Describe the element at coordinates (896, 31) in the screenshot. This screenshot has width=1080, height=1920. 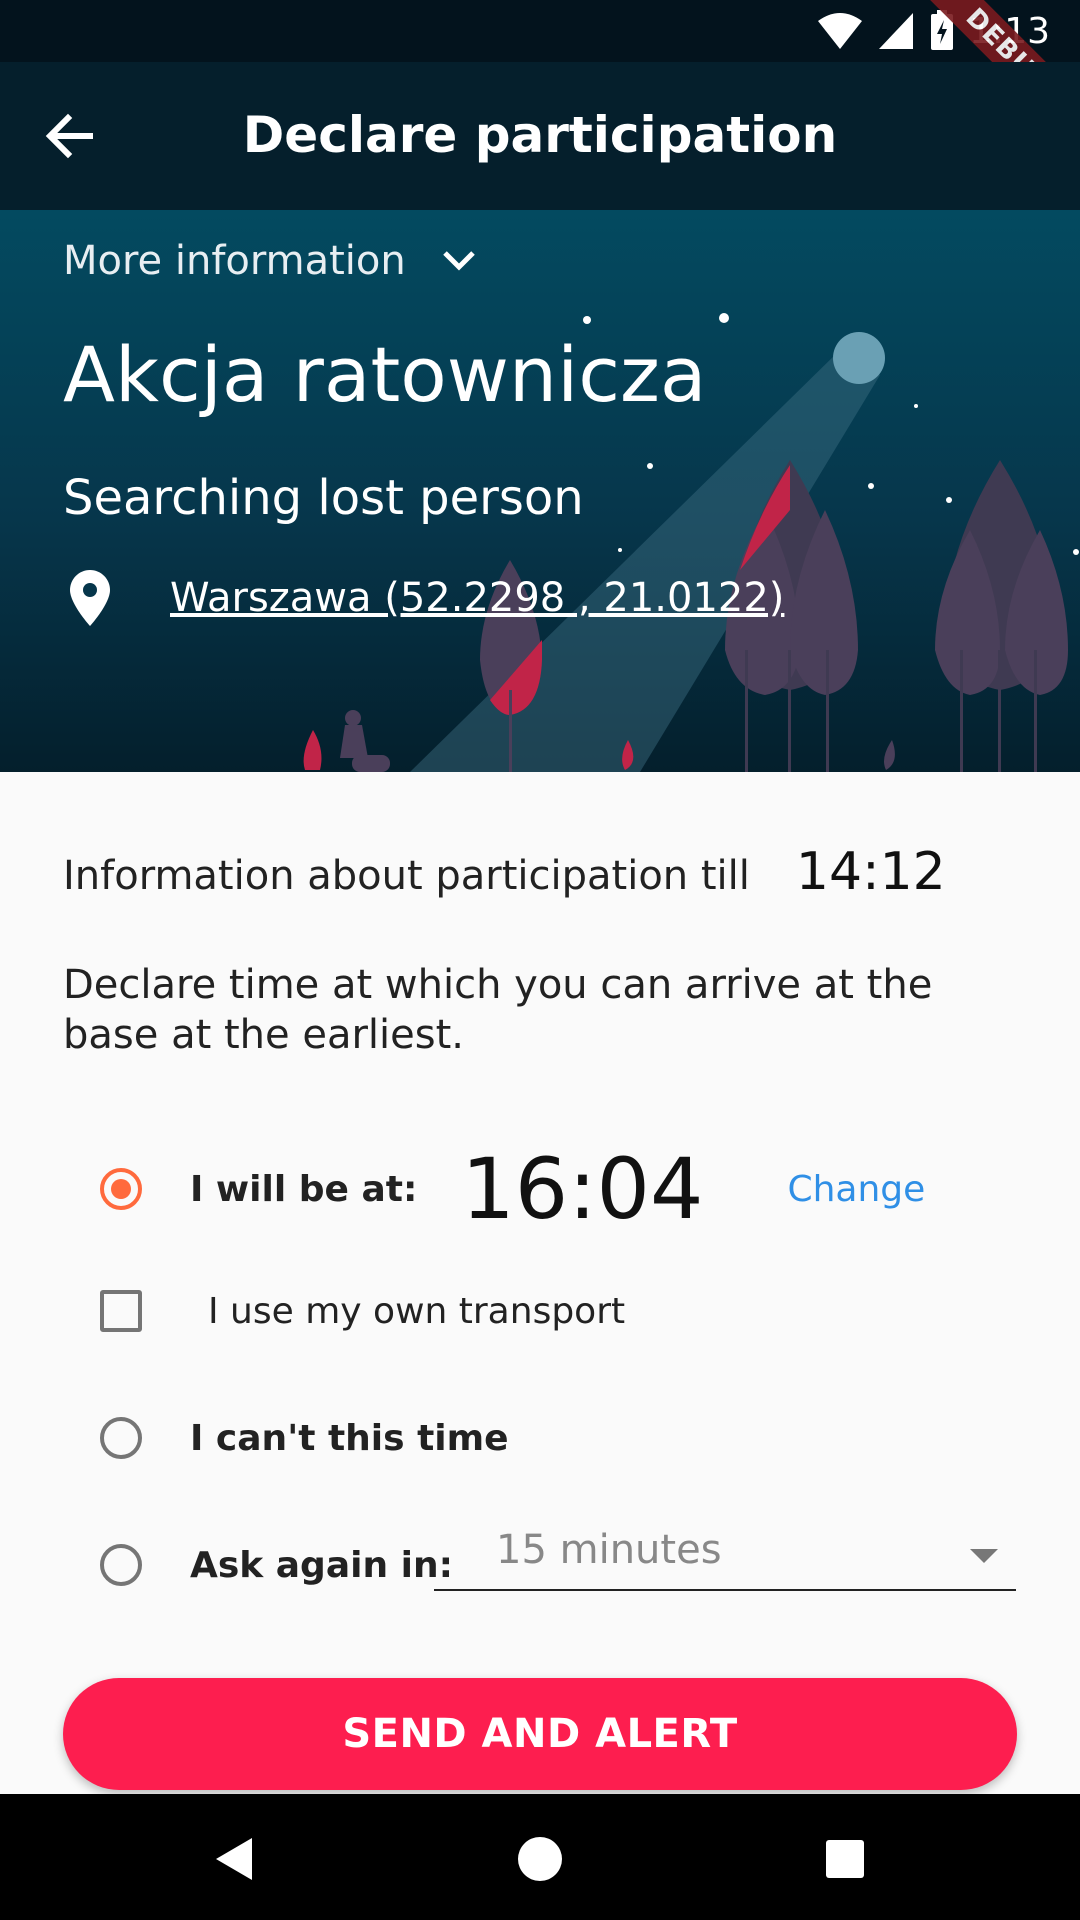
I see `signal-icon` at that location.